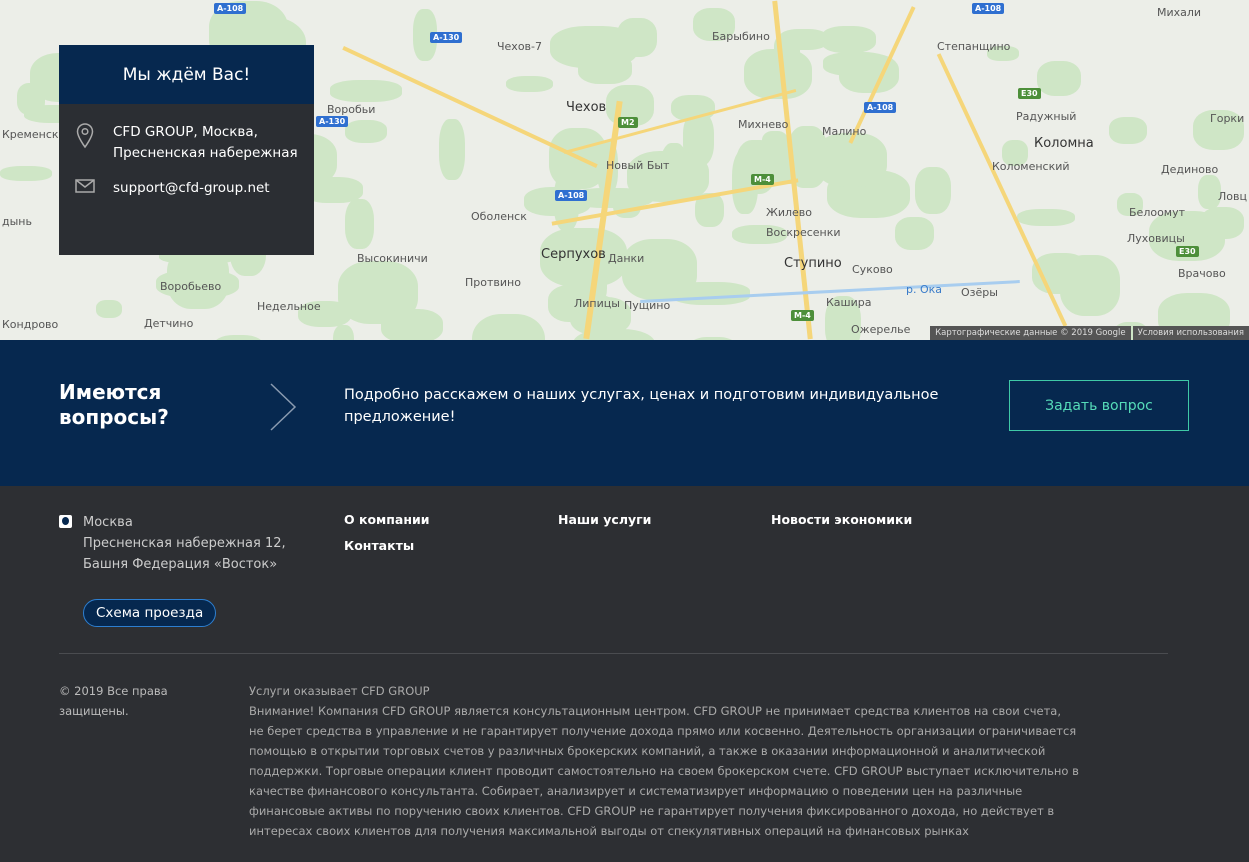  Describe the element at coordinates (387, 520) in the screenshot. I see `footer-link-about: О компании` at that location.